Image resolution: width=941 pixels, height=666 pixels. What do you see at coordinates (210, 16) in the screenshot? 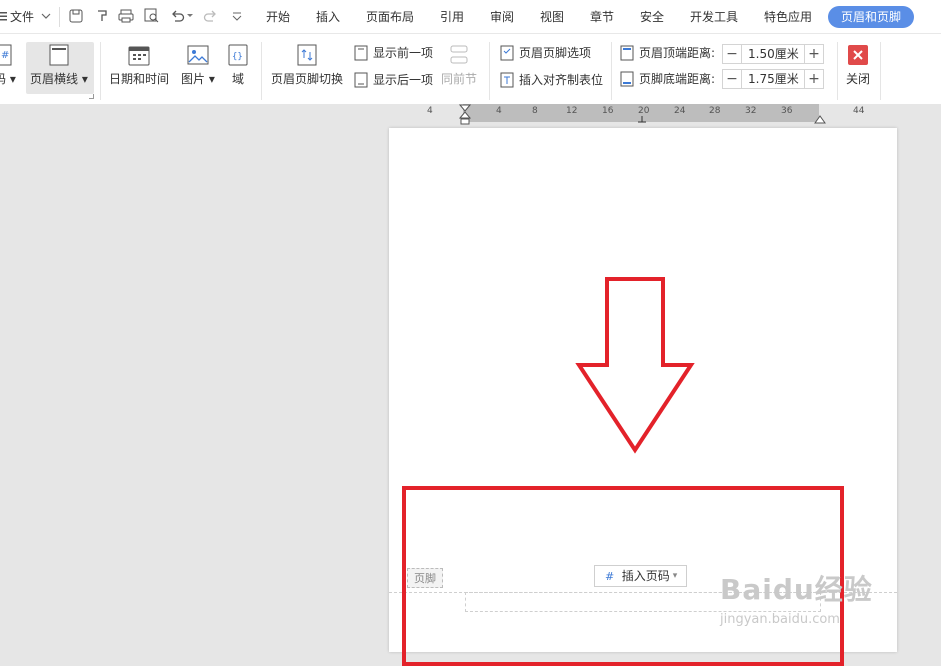
I see `redo-icon` at bounding box center [210, 16].